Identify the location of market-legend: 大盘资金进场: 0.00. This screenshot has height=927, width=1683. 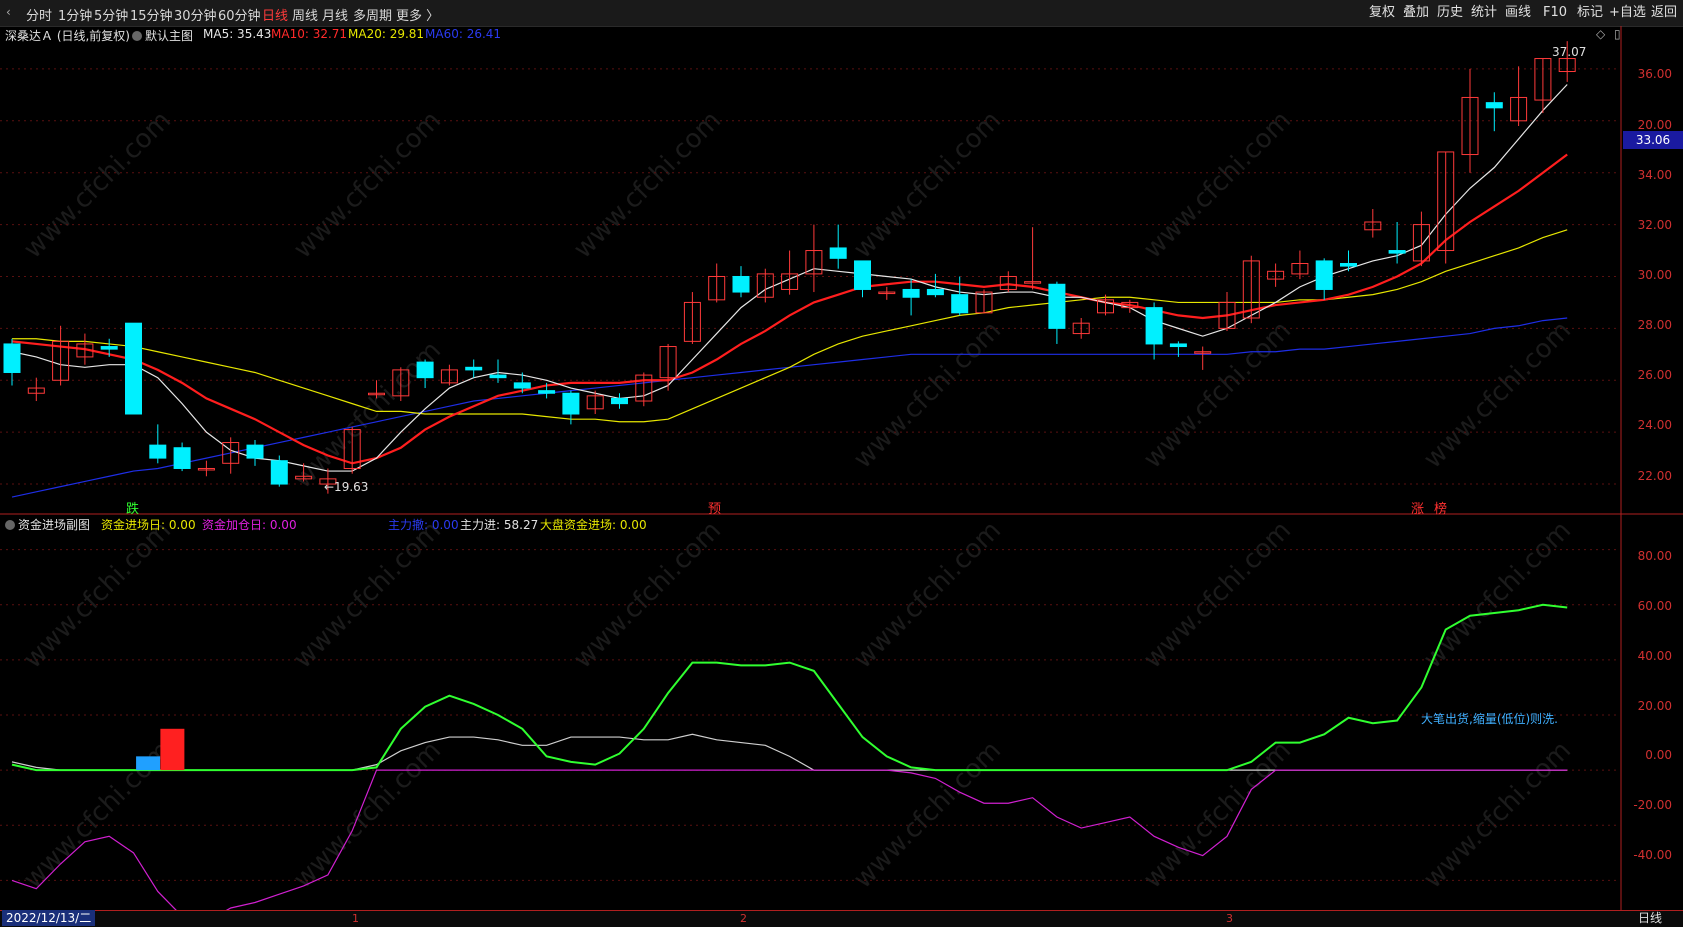
(593, 525).